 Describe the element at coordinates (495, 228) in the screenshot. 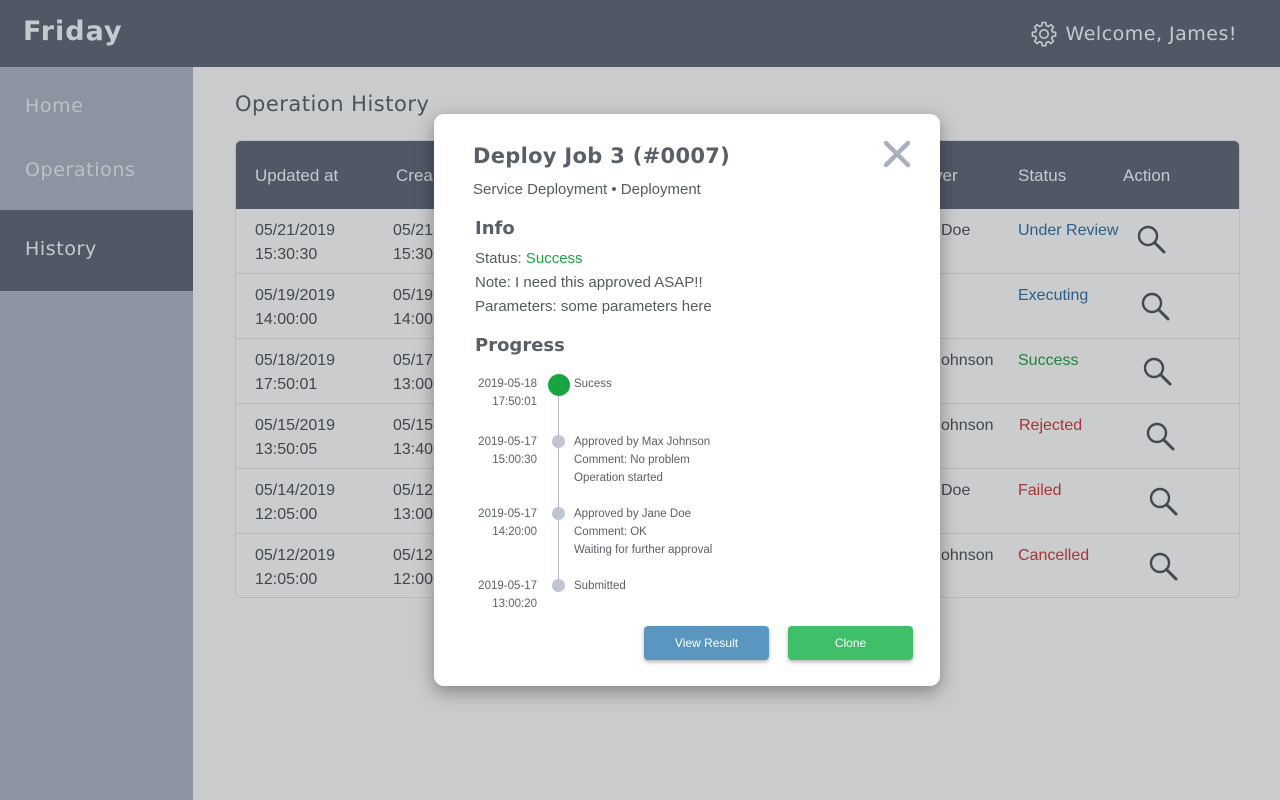

I see `info-heading: Info` at that location.